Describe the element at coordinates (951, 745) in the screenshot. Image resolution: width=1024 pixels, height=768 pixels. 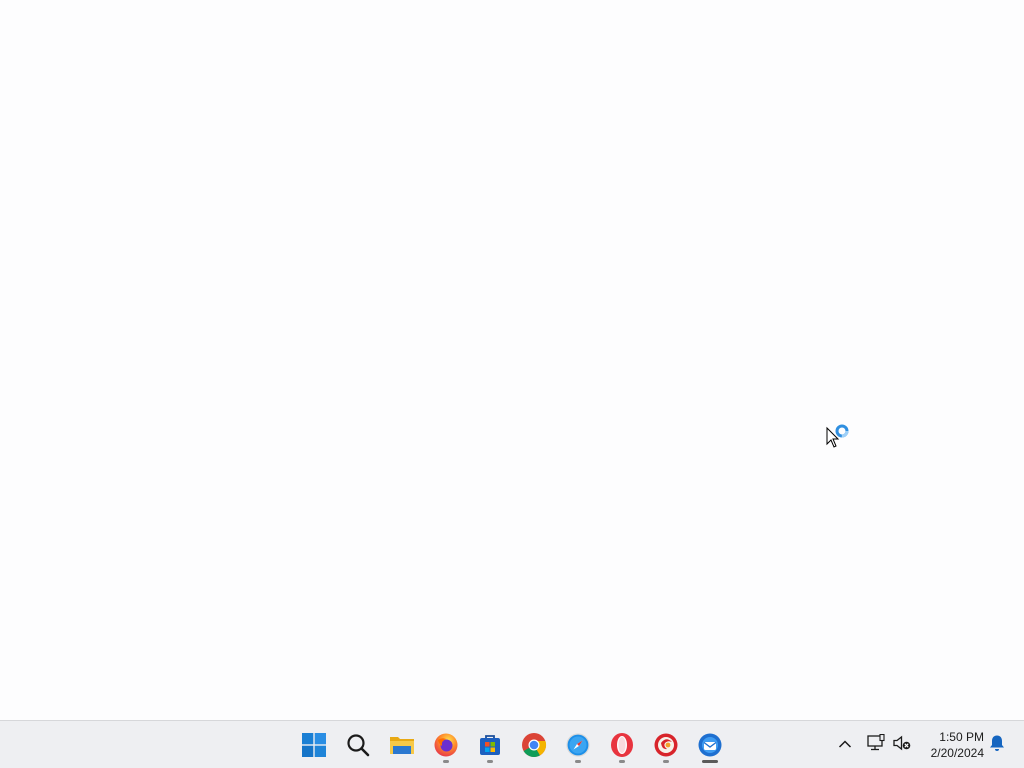
I see `system-clock: 1:50 PM 2/20/2024` at that location.